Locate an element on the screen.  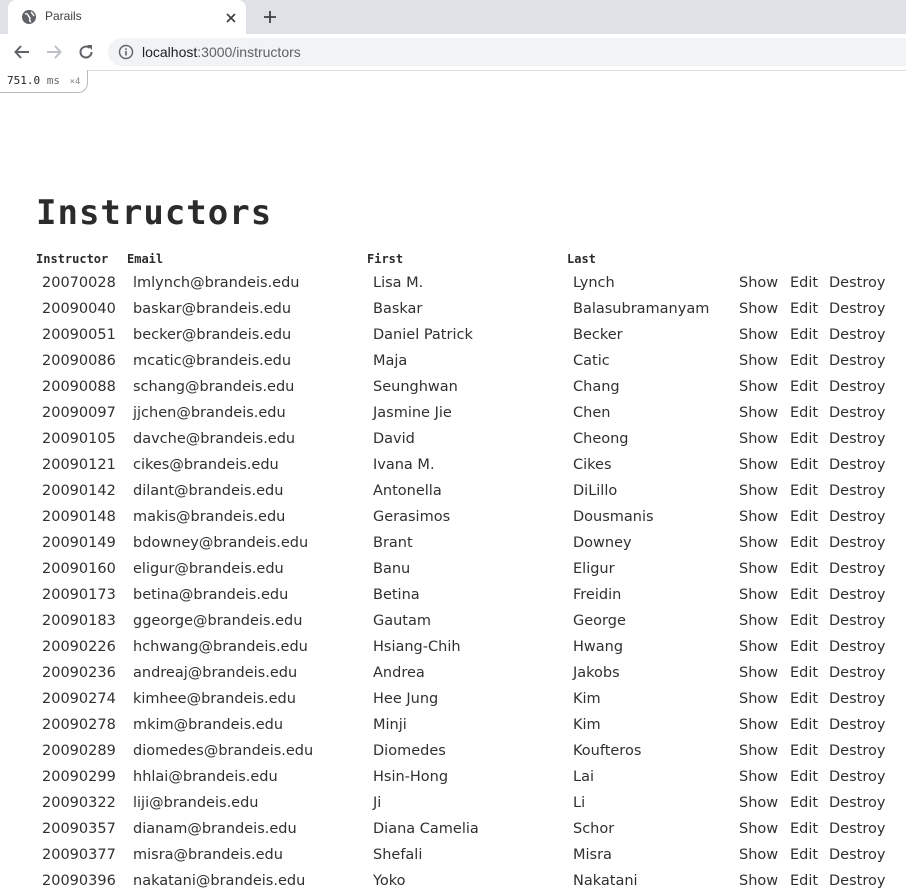
instructor-id-cell-container: 20090322 is located at coordinates (81, 803).